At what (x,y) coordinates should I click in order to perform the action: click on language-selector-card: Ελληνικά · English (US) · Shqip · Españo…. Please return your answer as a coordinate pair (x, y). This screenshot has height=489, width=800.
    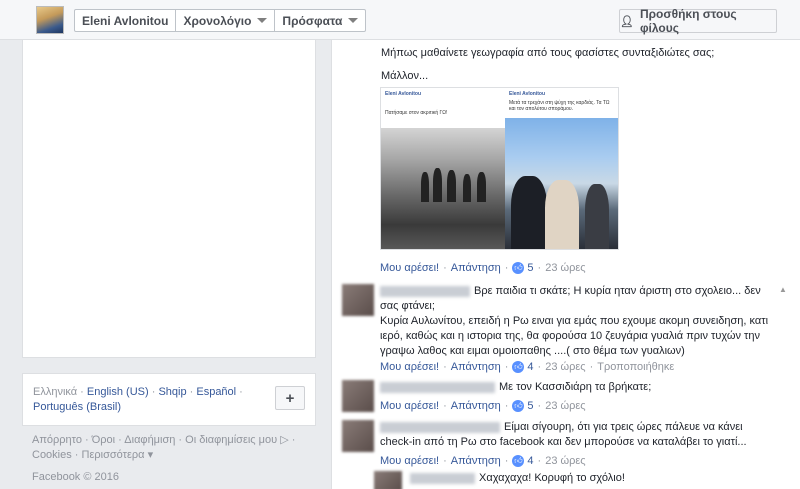
    Looking at the image, I should click on (169, 399).